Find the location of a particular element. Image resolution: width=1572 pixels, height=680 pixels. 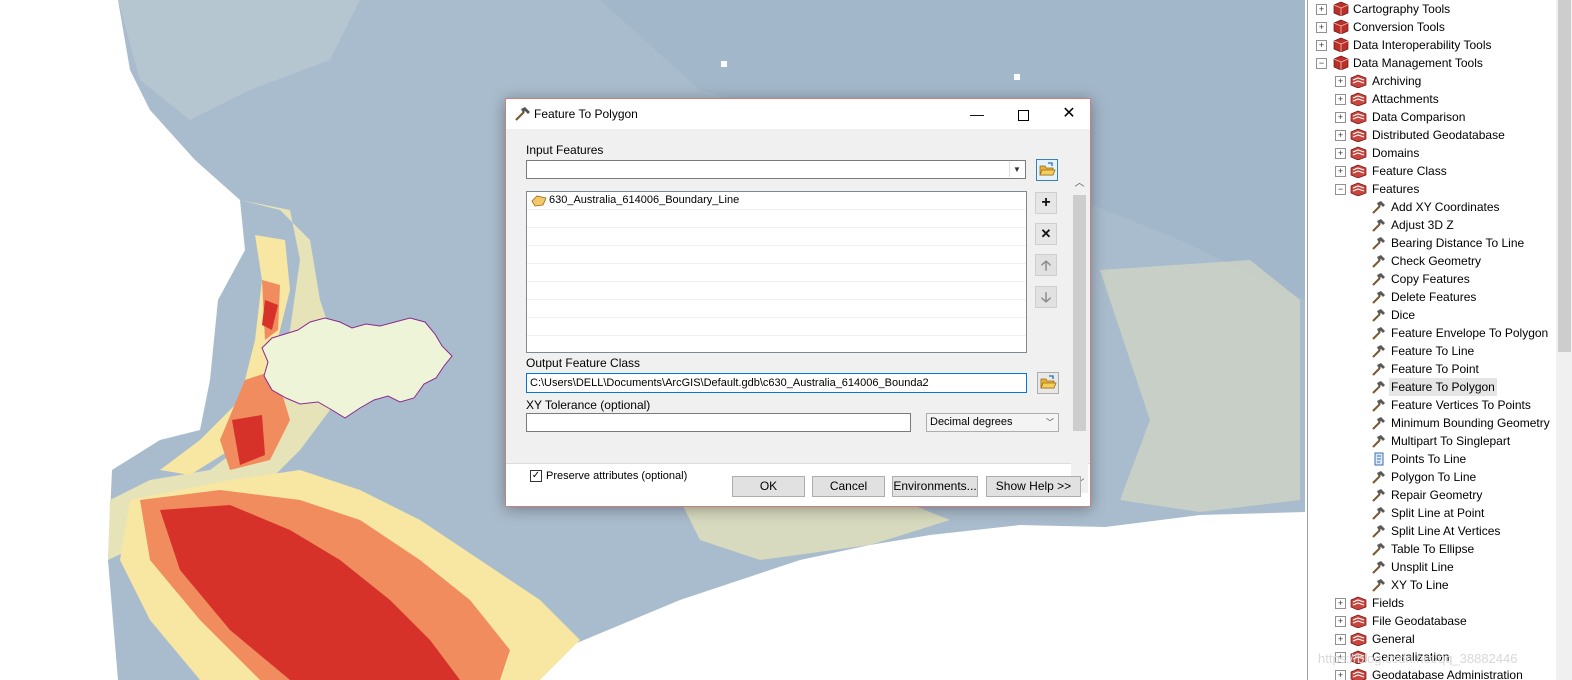

cancel-button: Cancel is located at coordinates (848, 486).